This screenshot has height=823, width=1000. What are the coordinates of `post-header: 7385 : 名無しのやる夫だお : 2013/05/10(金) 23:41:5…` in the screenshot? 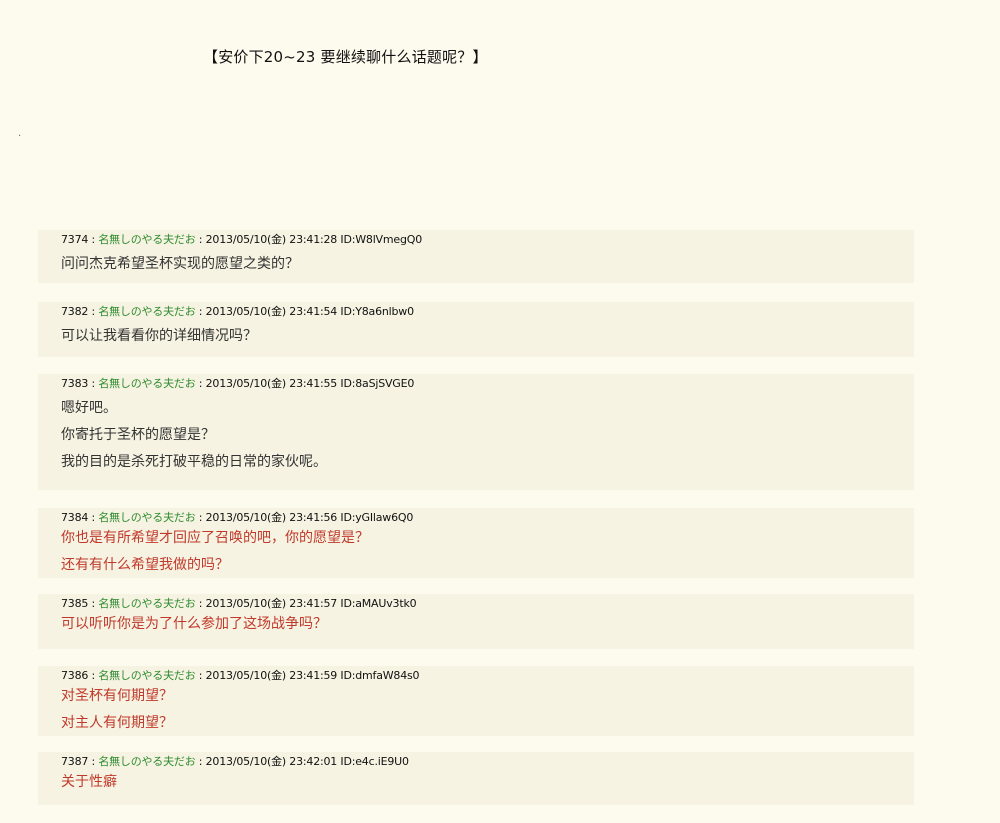 It's located at (239, 603).